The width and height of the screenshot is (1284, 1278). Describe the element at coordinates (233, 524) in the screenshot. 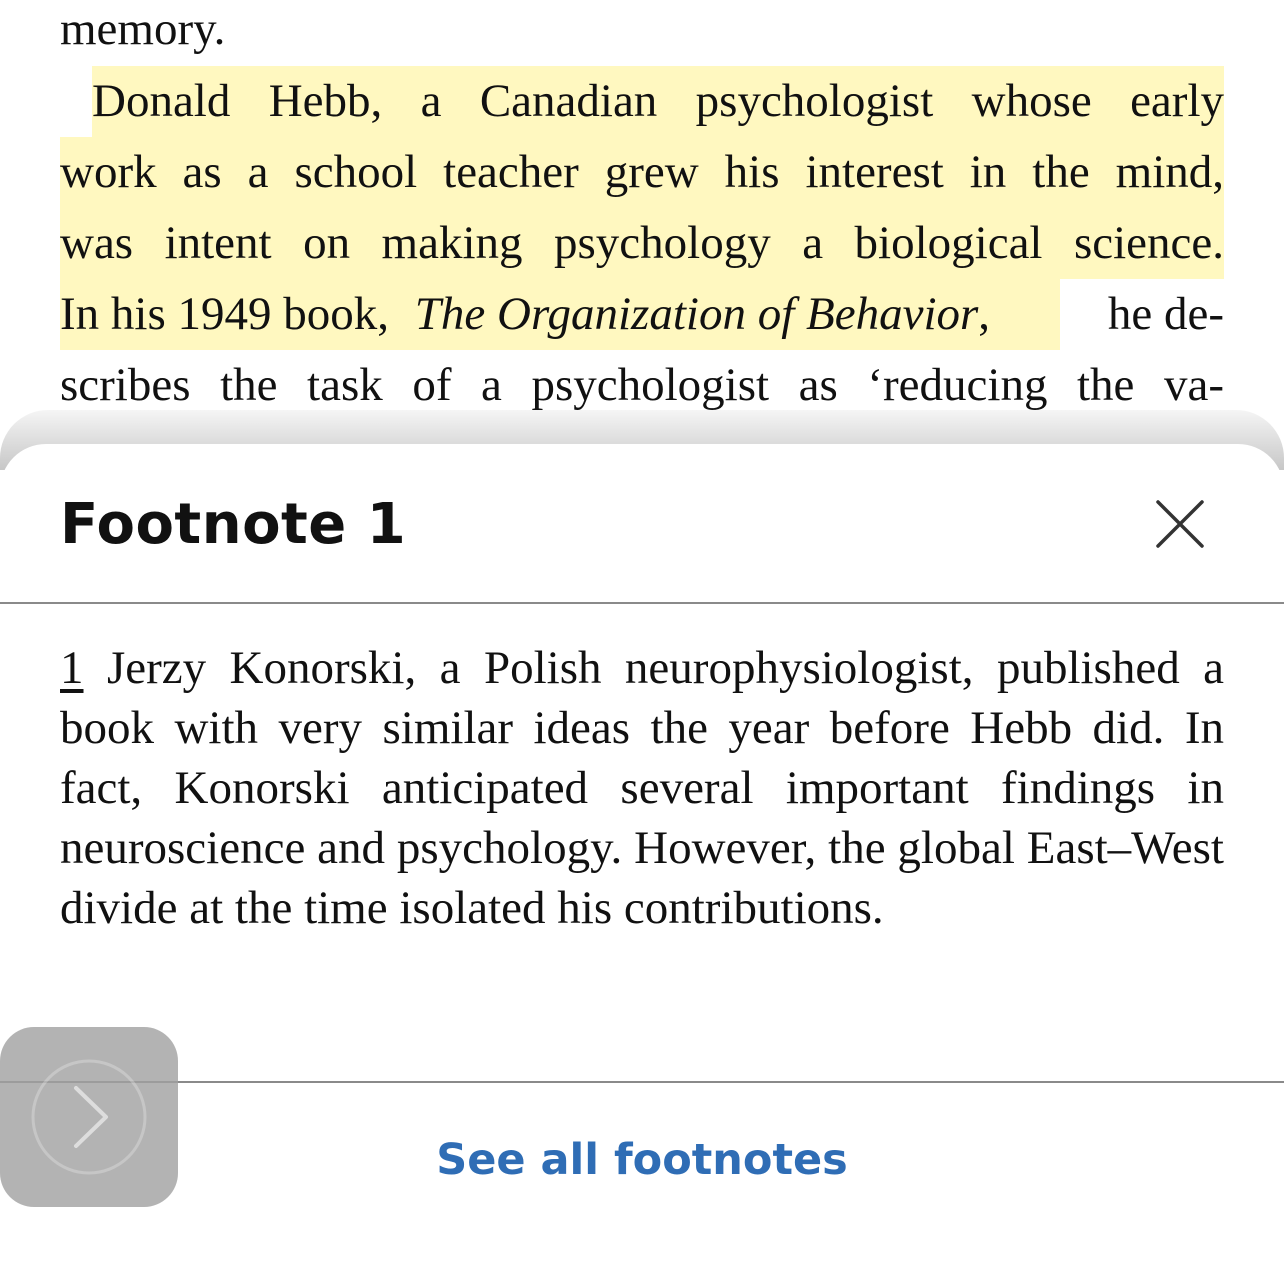

I see `footnote-title: Footnote 1` at that location.